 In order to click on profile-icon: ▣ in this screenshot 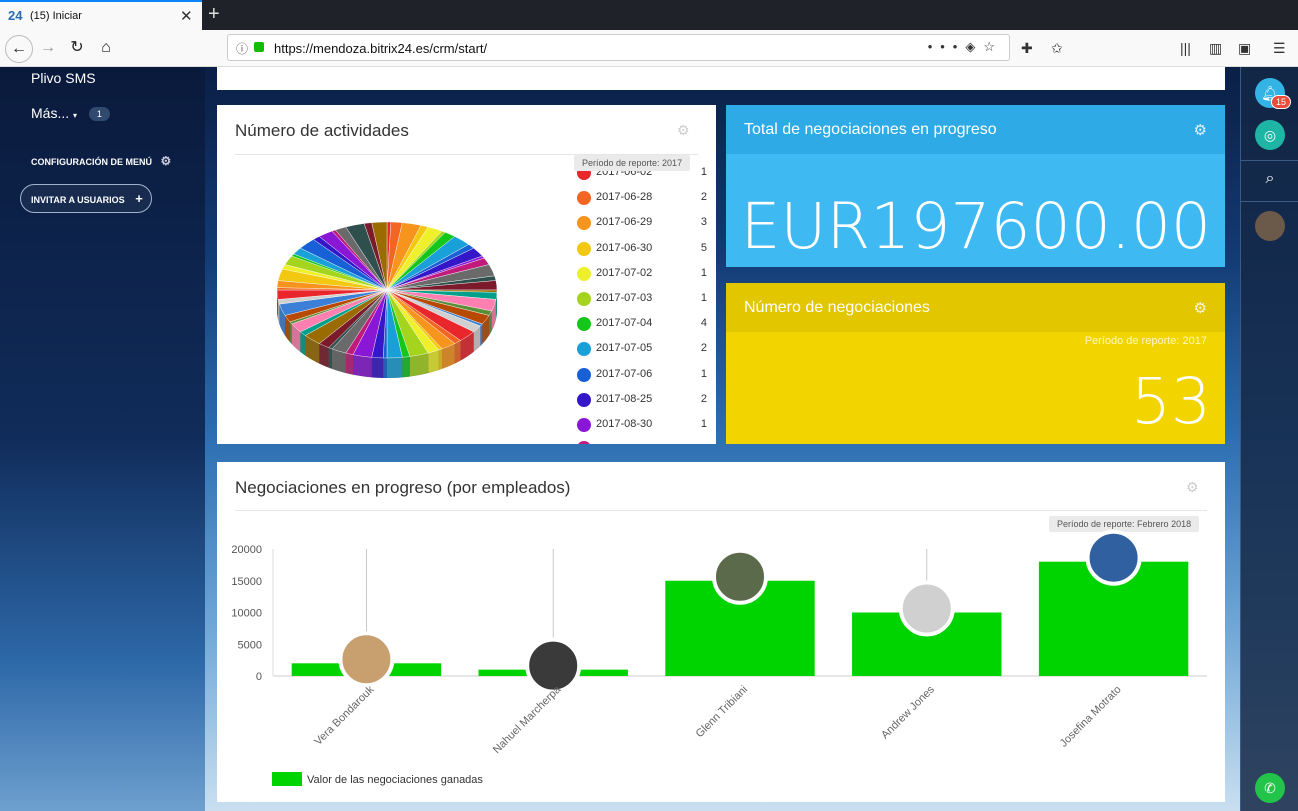, I will do `click(1244, 48)`.